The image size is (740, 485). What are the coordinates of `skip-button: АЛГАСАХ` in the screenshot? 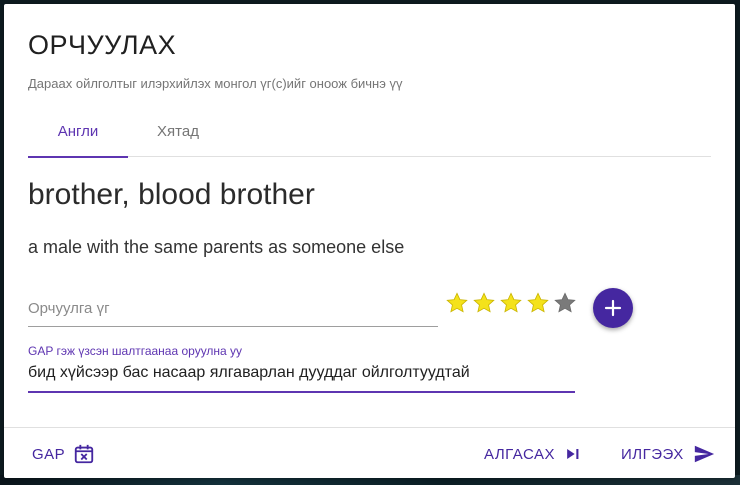 It's located at (533, 454).